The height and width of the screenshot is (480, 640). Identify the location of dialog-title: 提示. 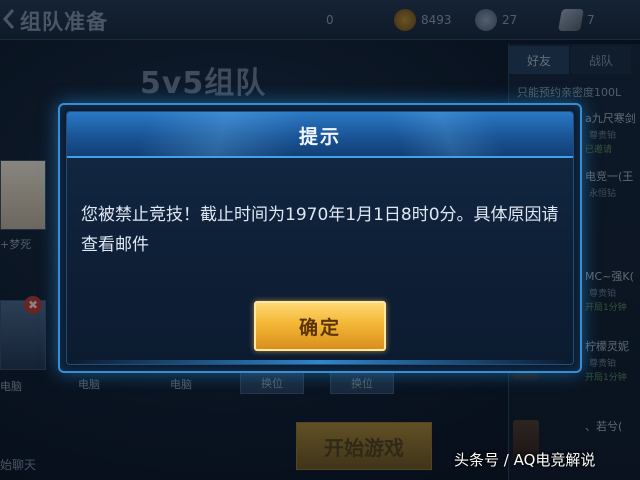
(319, 137).